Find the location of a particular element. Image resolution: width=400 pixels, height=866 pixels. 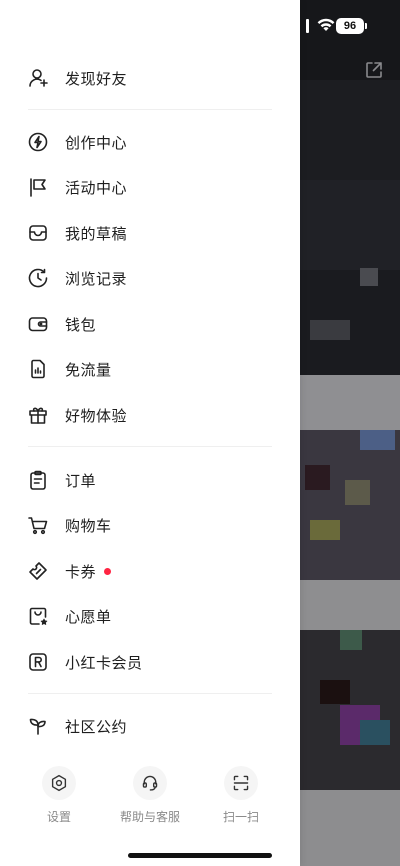

menu-item-free-data: 免流量 is located at coordinates (156, 369).